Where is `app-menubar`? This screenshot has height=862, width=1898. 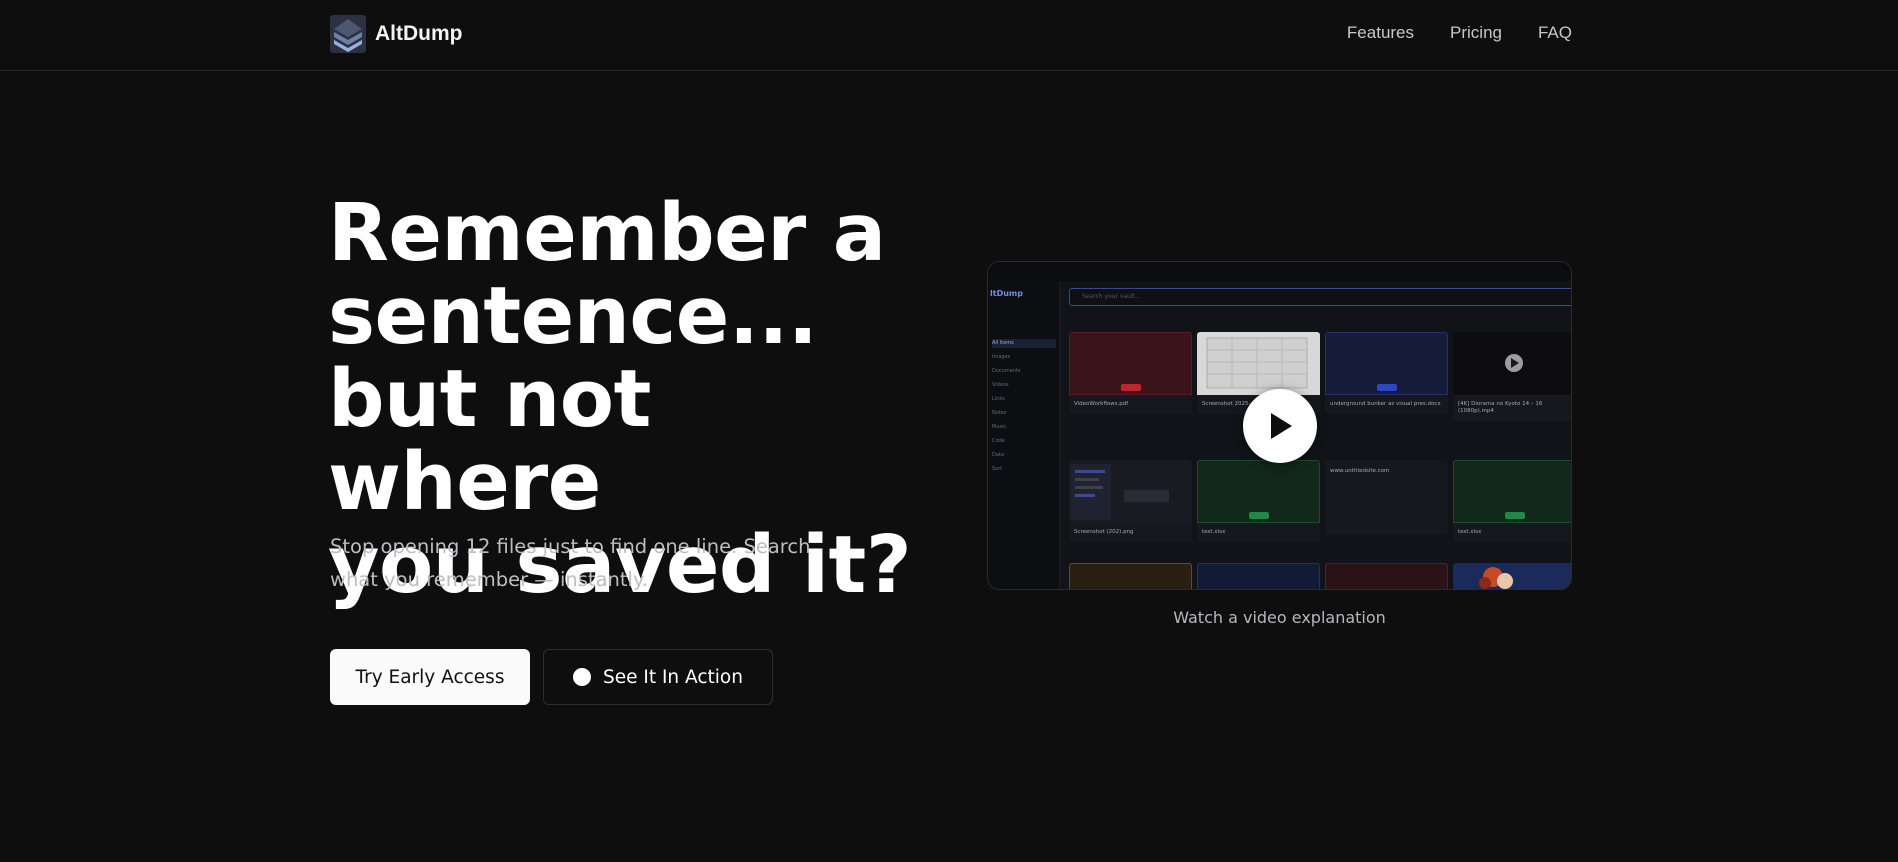 app-menubar is located at coordinates (1279, 276).